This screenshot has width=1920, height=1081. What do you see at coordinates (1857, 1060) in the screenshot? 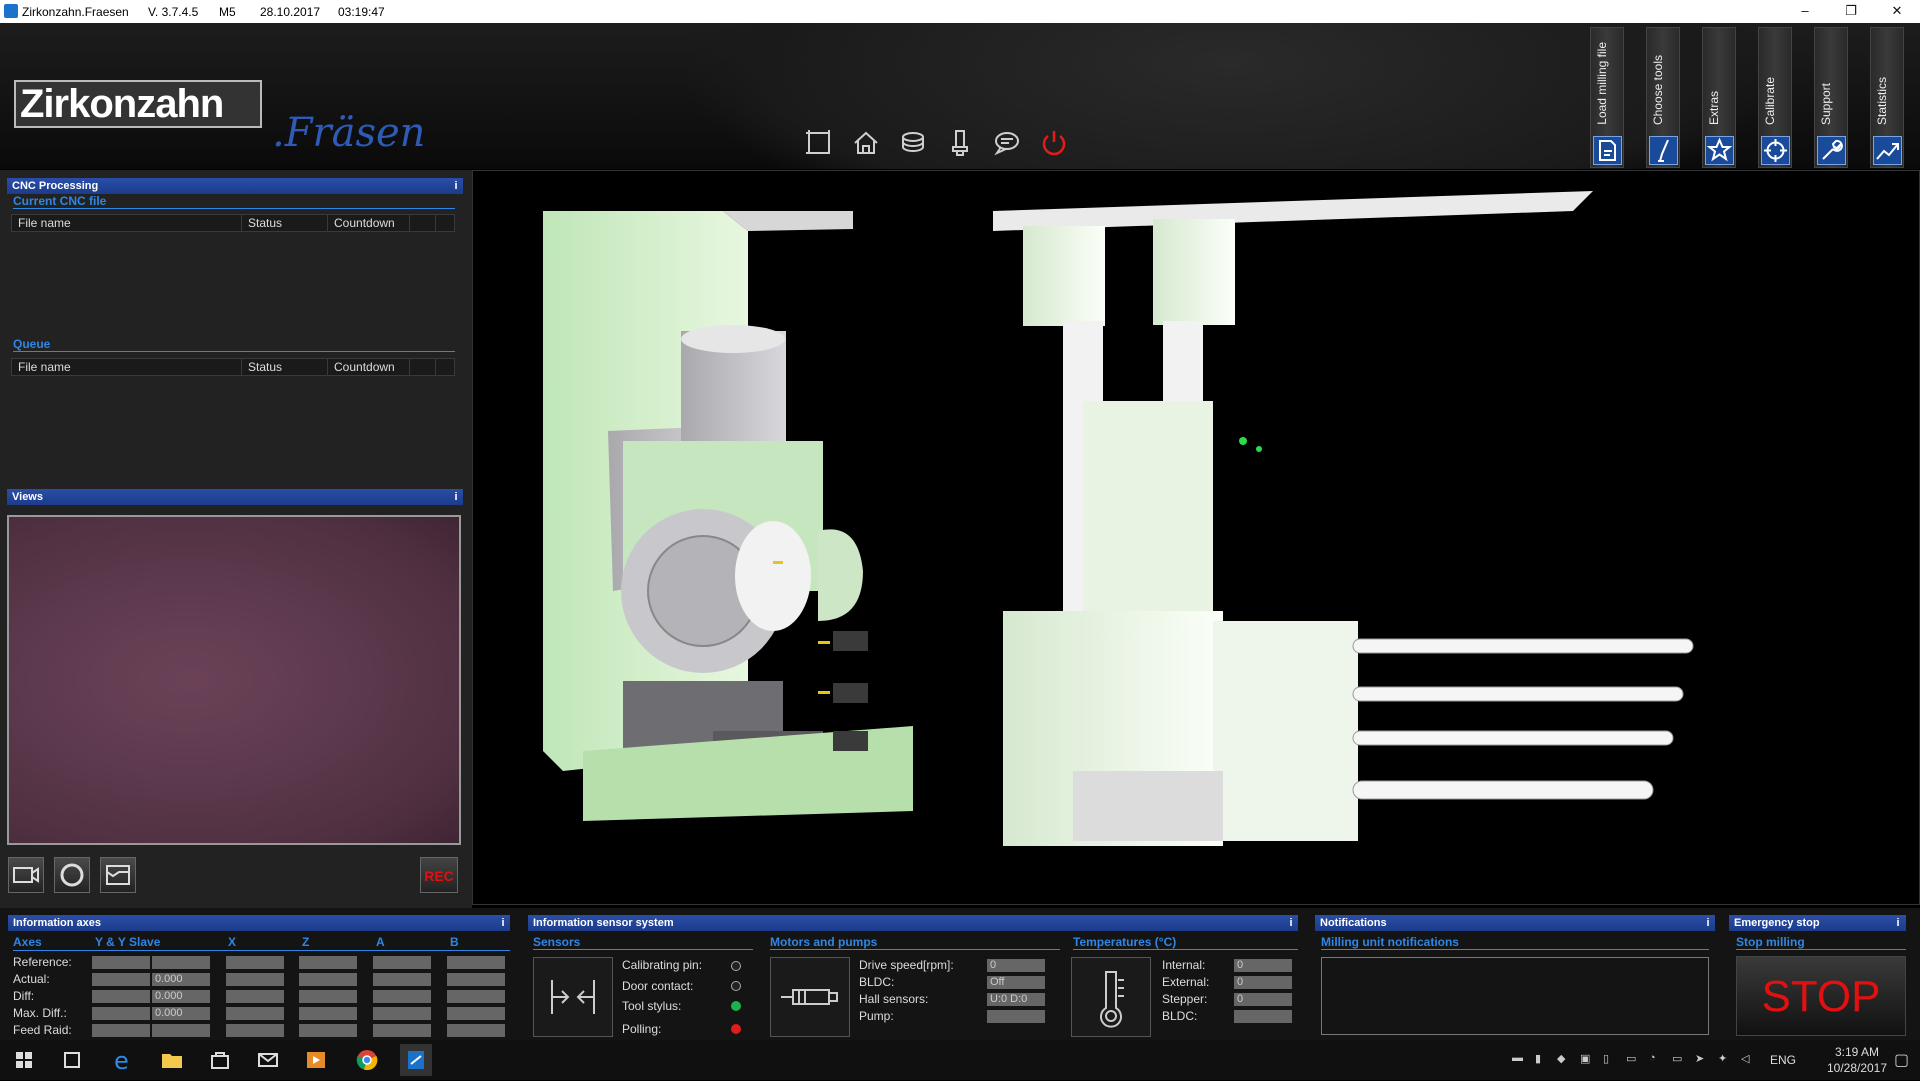
I see `taskbar-clock: 3:19 AM 10/28/2017` at bounding box center [1857, 1060].